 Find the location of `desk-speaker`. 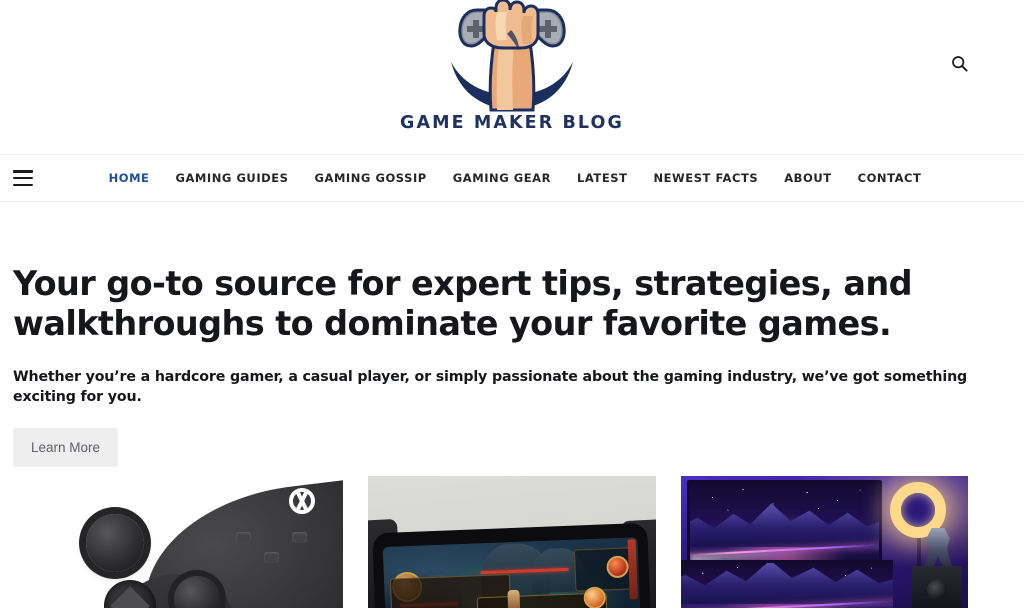

desk-speaker is located at coordinates (936, 587).